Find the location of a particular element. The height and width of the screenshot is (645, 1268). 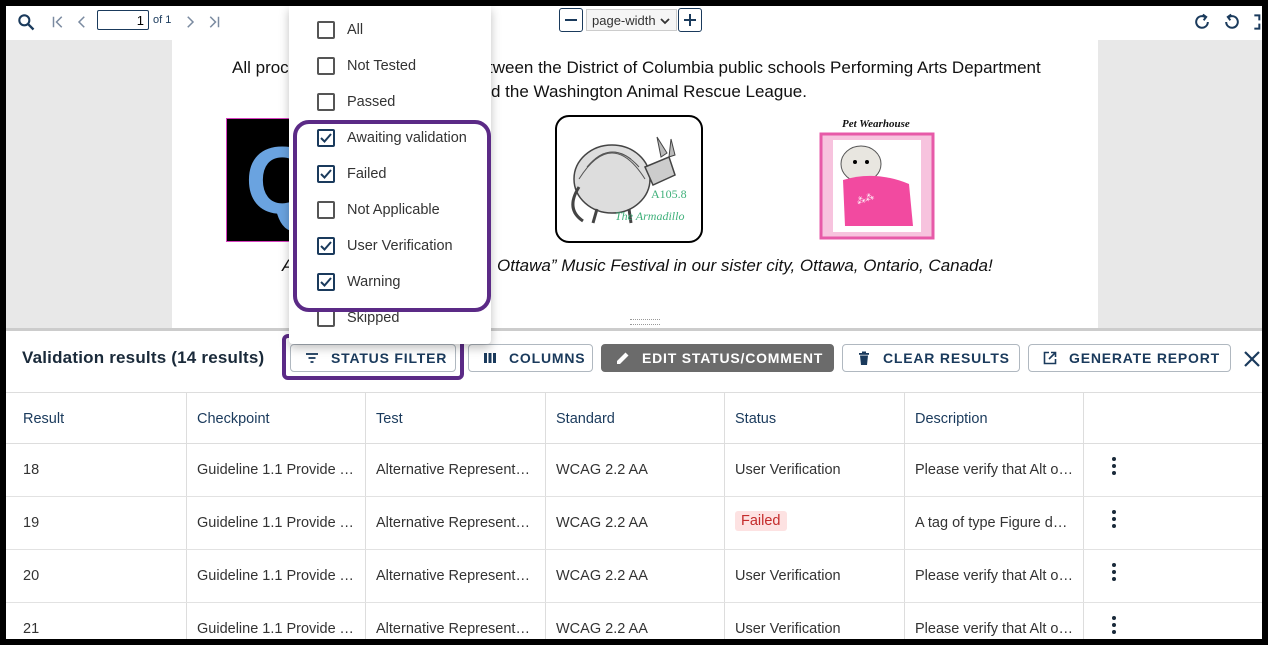

results-title: Validation results (14 results) is located at coordinates (143, 357).